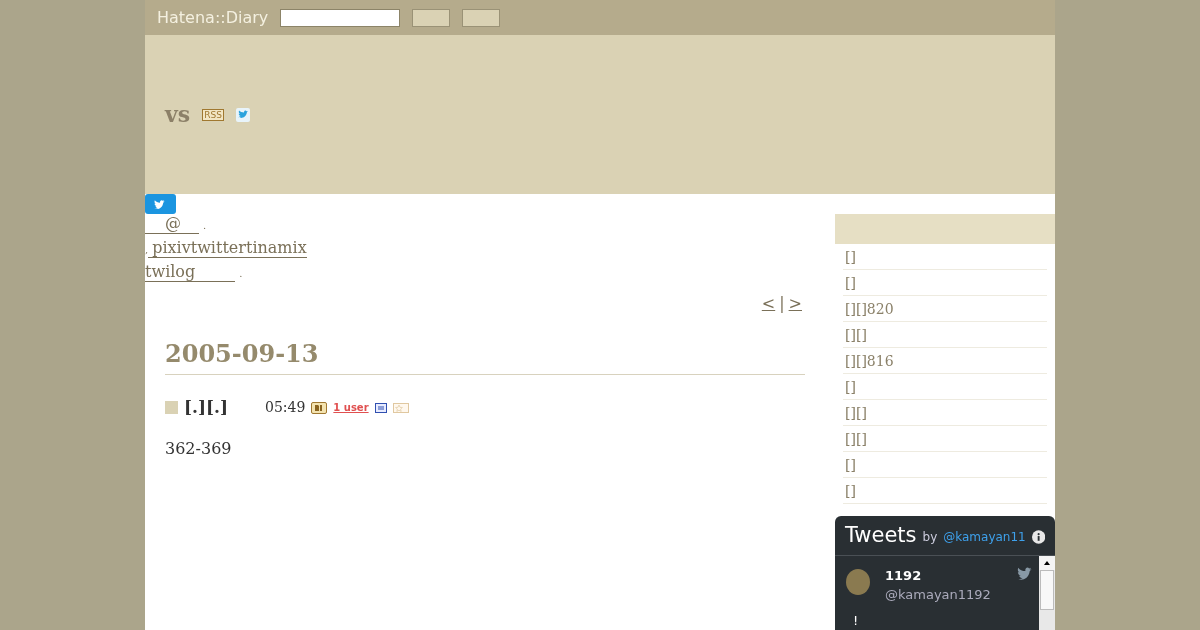 The height and width of the screenshot is (630, 1200). Describe the element at coordinates (768, 304) in the screenshot. I see `previous-link: <` at that location.